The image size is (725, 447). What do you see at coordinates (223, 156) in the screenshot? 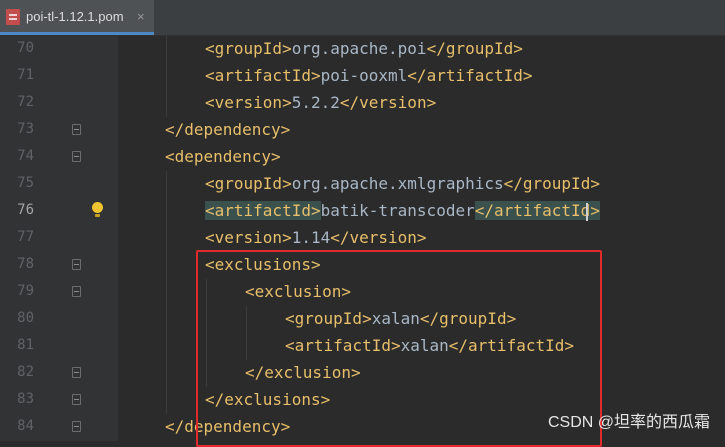
I see `code-text: <dependency>` at bounding box center [223, 156].